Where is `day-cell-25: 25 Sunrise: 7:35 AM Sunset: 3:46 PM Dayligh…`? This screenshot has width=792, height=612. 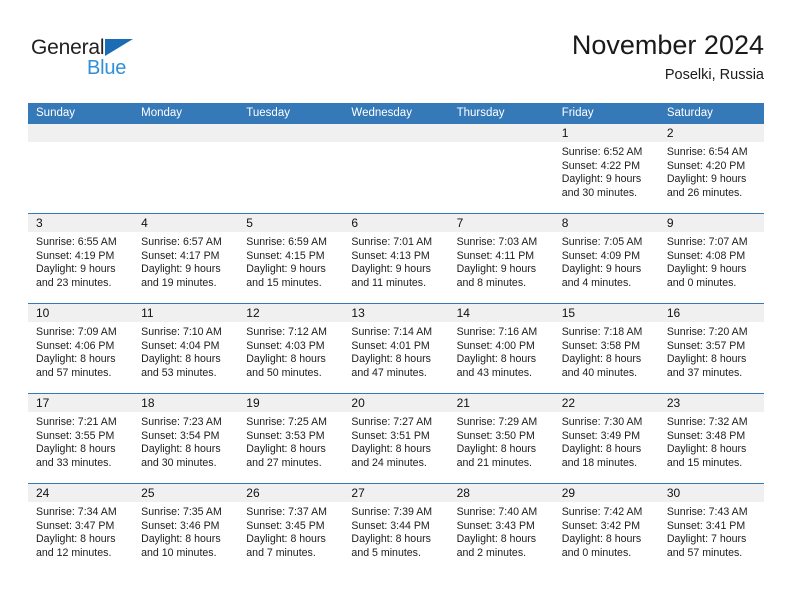 day-cell-25: 25 Sunrise: 7:35 AM Sunset: 3:46 PM Dayligh… is located at coordinates (186, 528).